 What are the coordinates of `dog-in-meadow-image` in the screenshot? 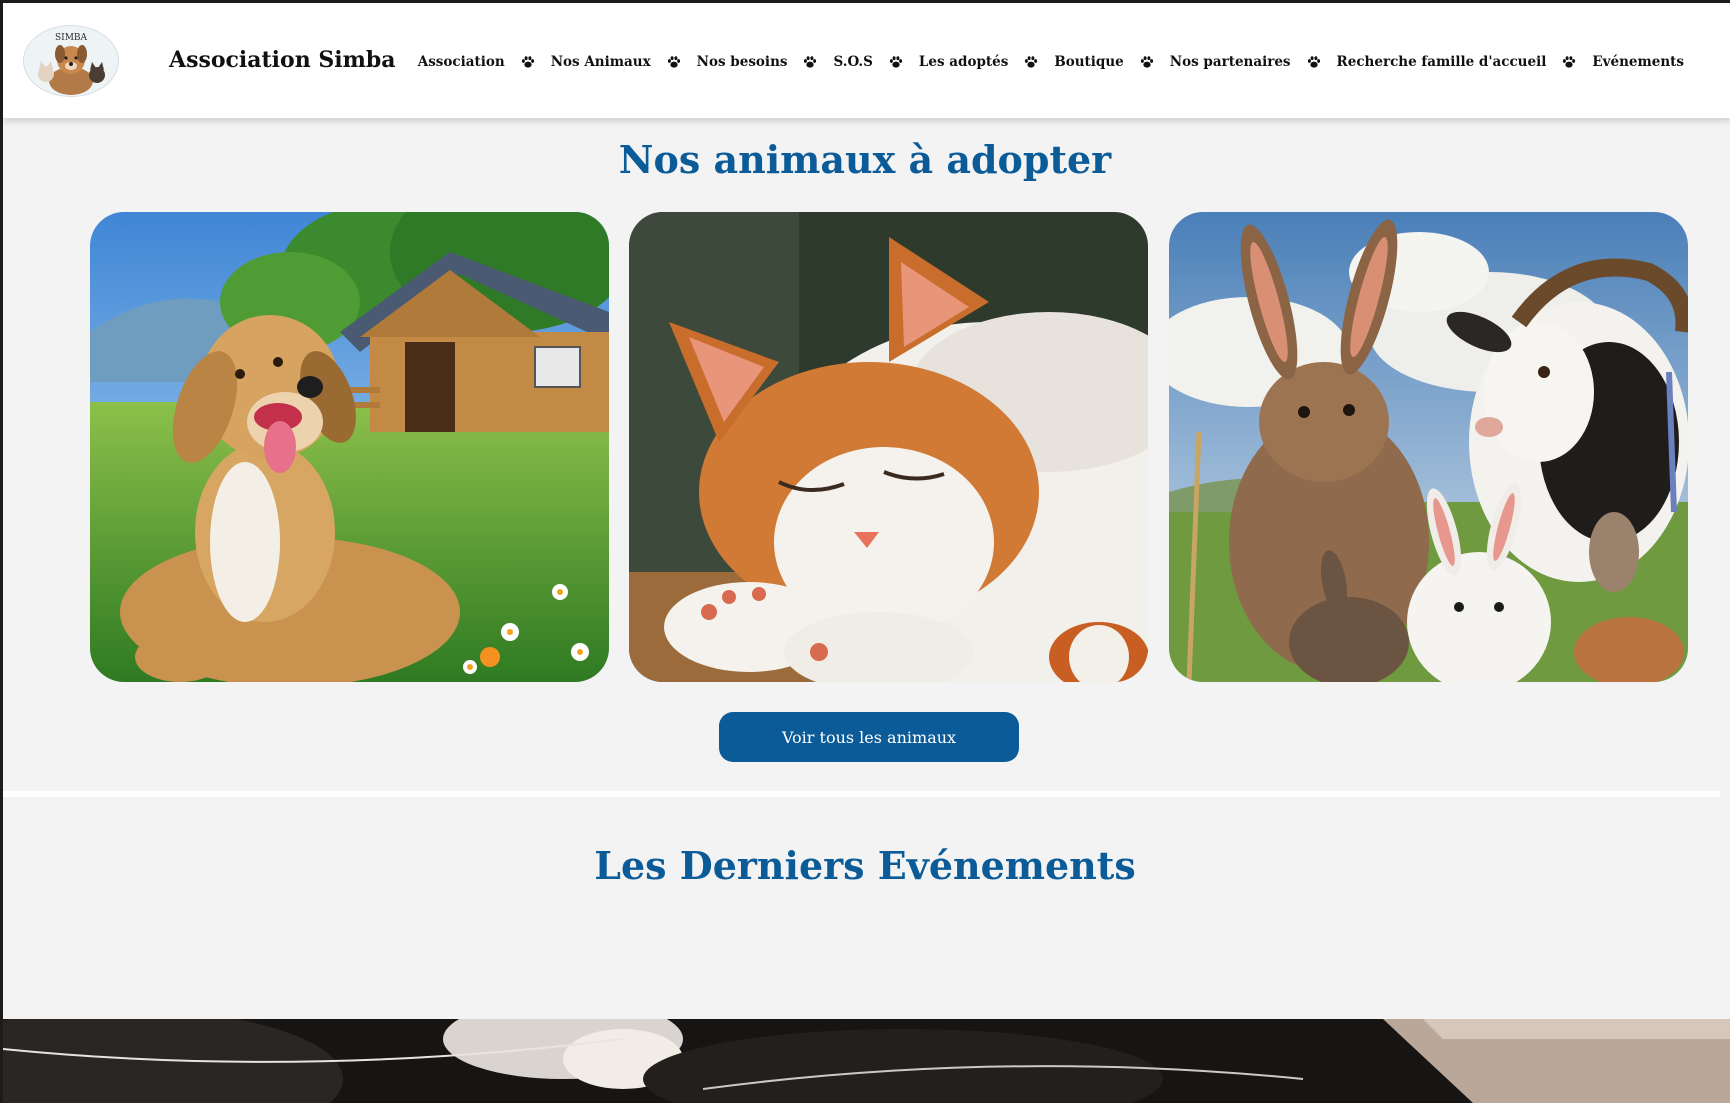 It's located at (349, 447).